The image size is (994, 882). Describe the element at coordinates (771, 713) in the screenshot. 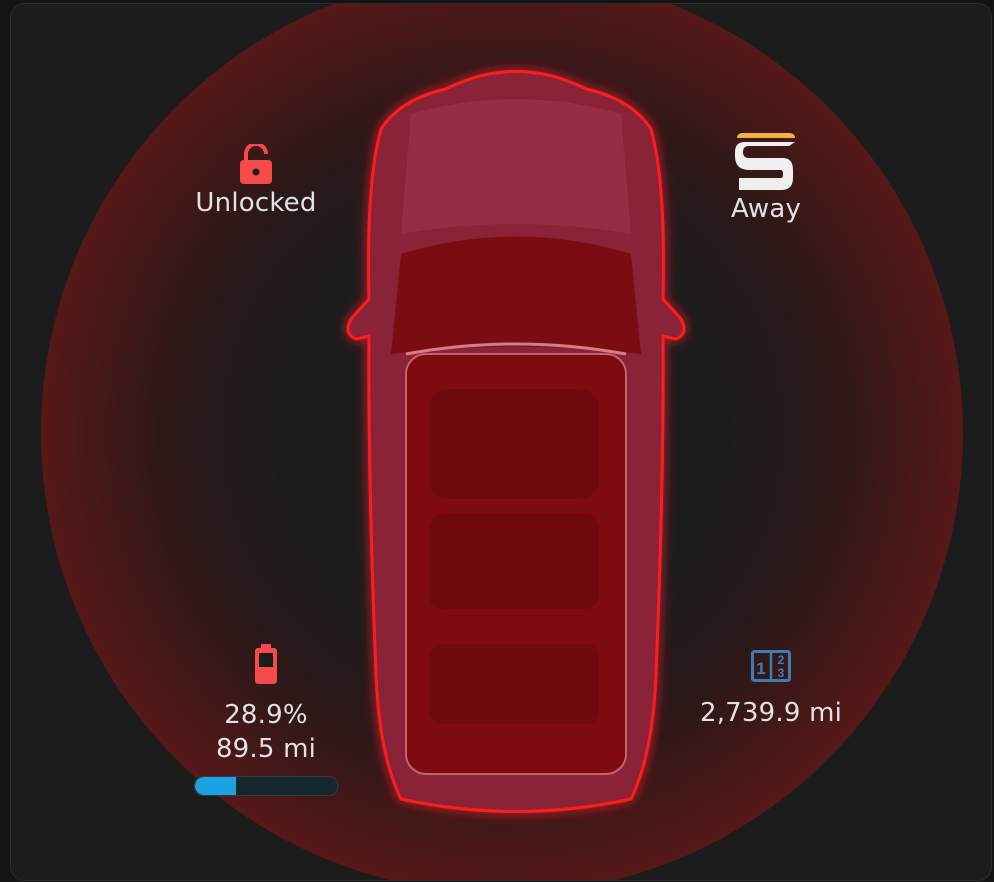

I see `odometer-value-label: 2,739.9 mi` at that location.